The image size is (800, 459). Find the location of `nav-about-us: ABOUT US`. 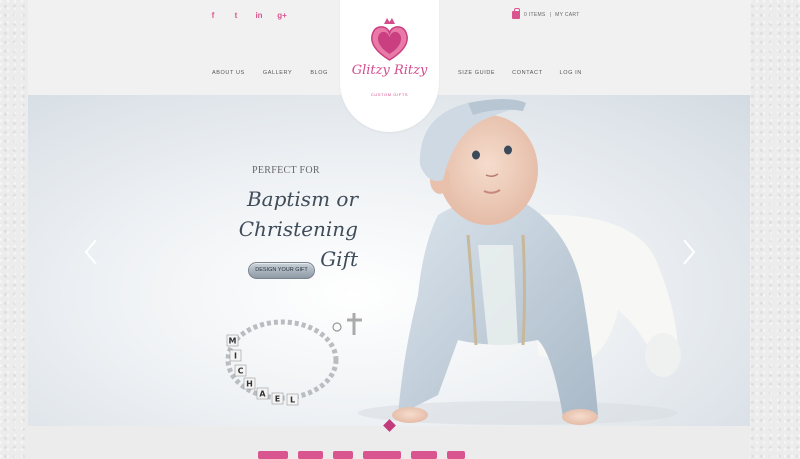

nav-about-us: ABOUT US is located at coordinates (228, 73).